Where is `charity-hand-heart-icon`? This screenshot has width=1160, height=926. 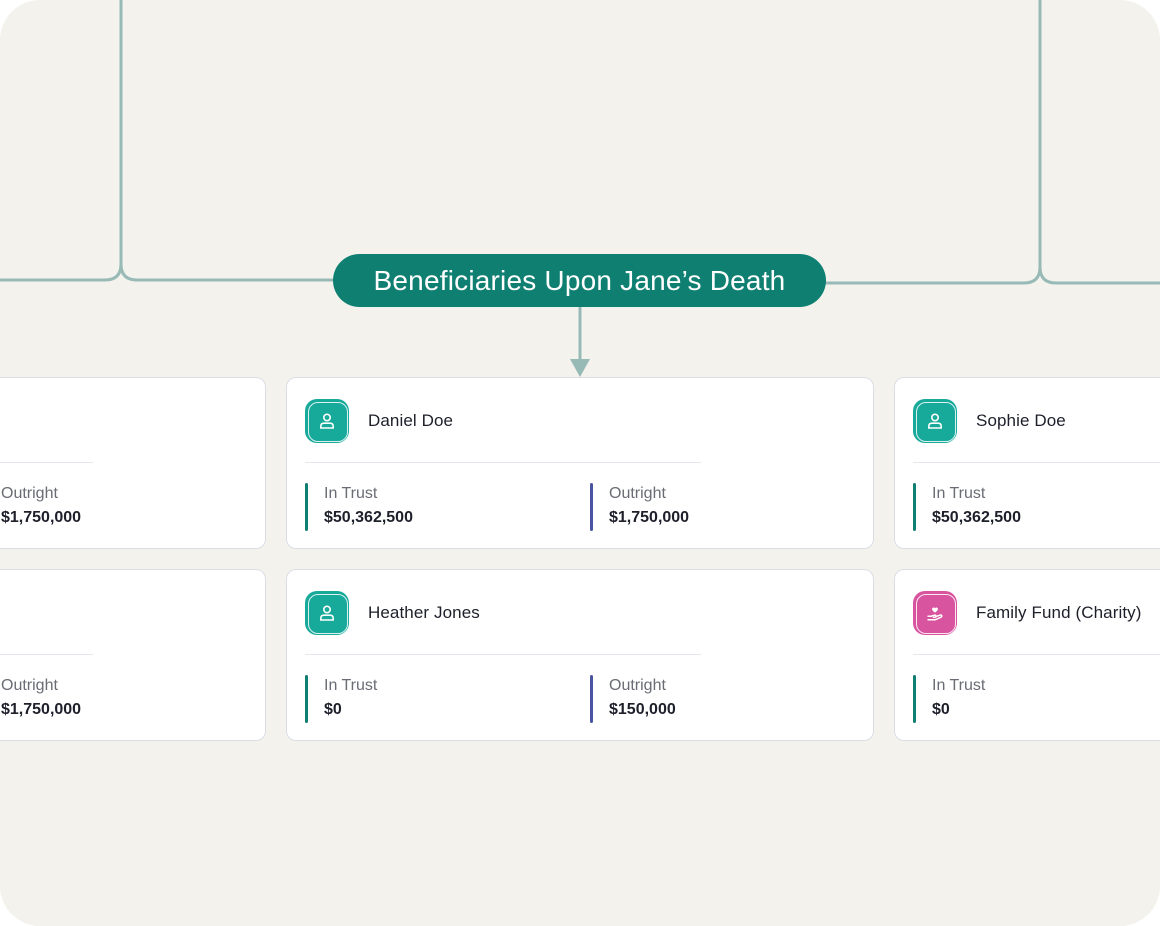
charity-hand-heart-icon is located at coordinates (935, 613).